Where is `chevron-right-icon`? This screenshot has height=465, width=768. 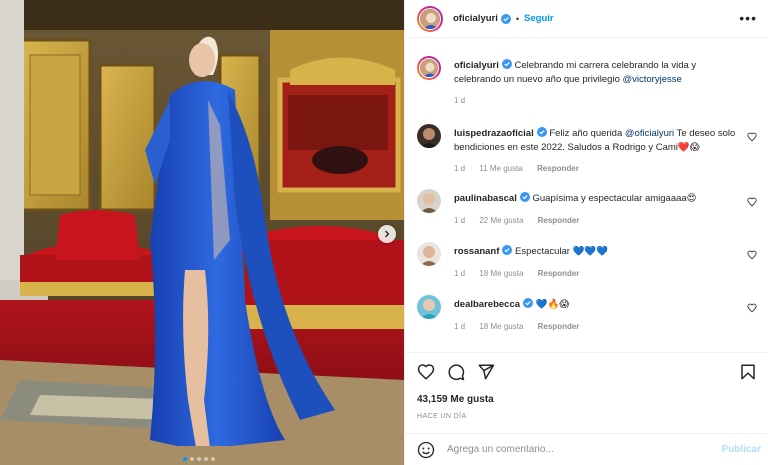 chevron-right-icon is located at coordinates (387, 234).